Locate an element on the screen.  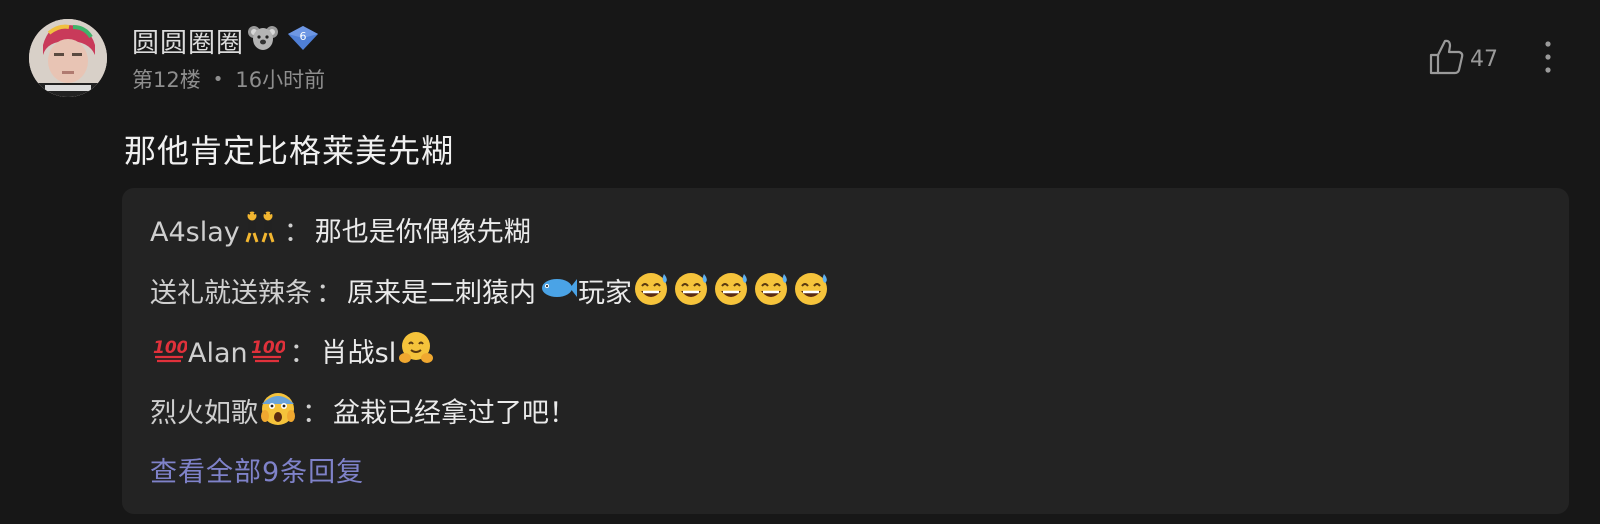
reply-item: 送礼就送辣条 ： 原来是二刺猿内 玩家 is located at coordinates (491, 294).